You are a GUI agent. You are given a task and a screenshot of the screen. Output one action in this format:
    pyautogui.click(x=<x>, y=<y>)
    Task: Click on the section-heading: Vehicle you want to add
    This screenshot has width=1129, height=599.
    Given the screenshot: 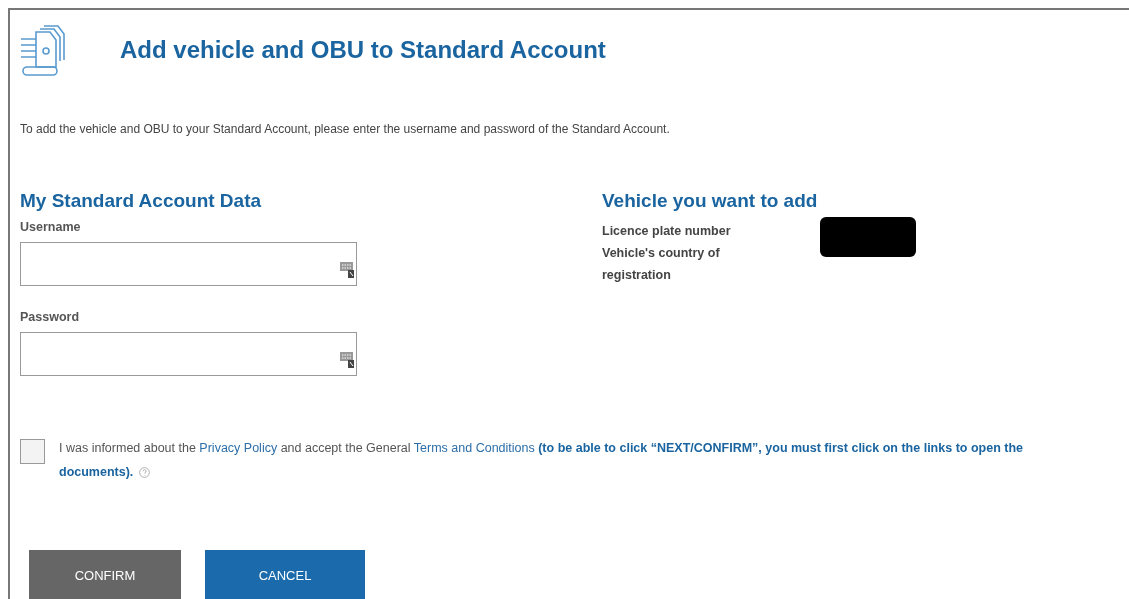 What is the action you would take?
    pyautogui.click(x=710, y=201)
    